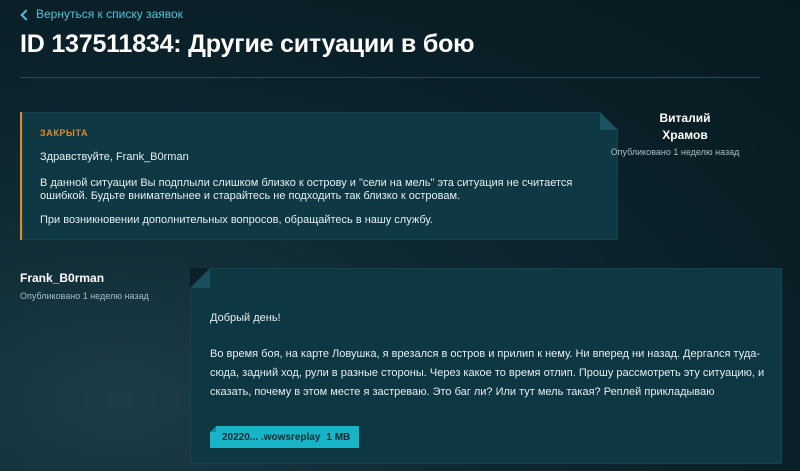 The height and width of the screenshot is (471, 800). I want to click on divider, so click(390, 77).